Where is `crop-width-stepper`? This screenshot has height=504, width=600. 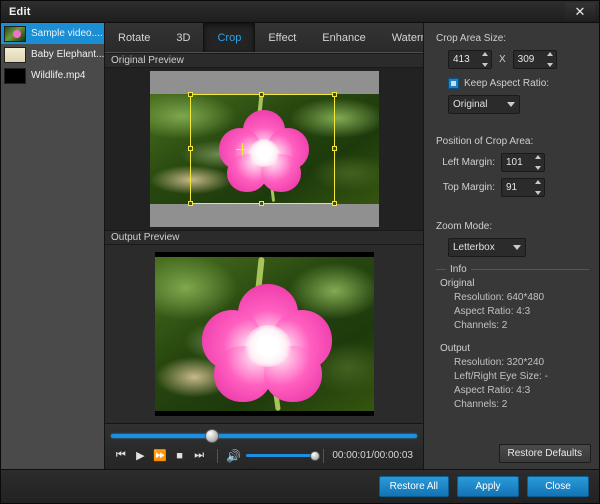 crop-width-stepper is located at coordinates (470, 59).